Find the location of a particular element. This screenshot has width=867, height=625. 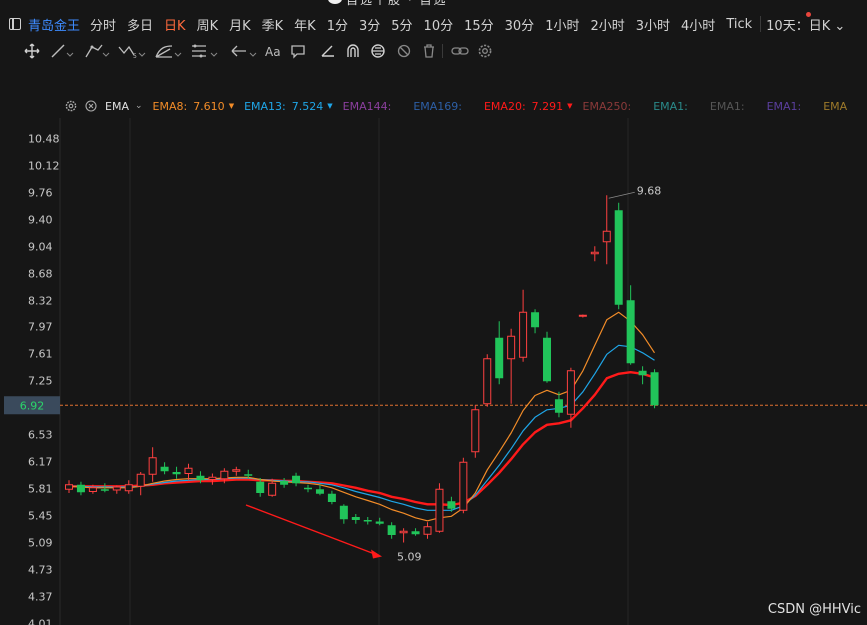

settings-icon is located at coordinates (485, 51).